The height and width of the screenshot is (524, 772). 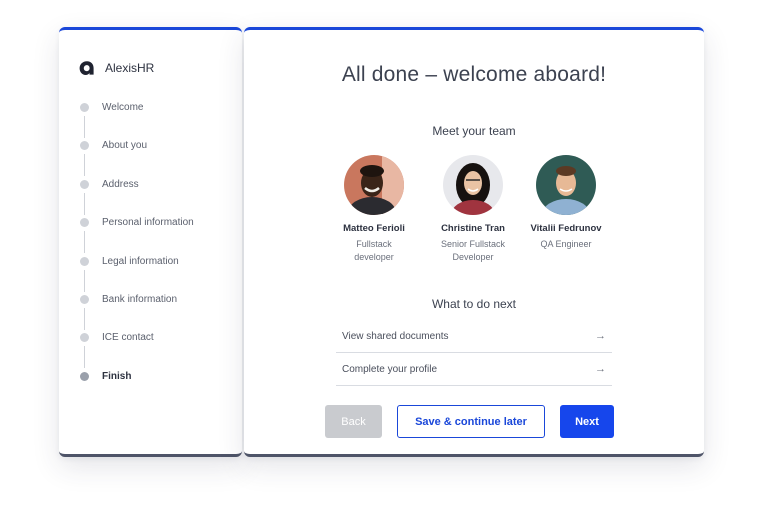 What do you see at coordinates (374, 244) in the screenshot?
I see `member-role-line: Fullstack` at bounding box center [374, 244].